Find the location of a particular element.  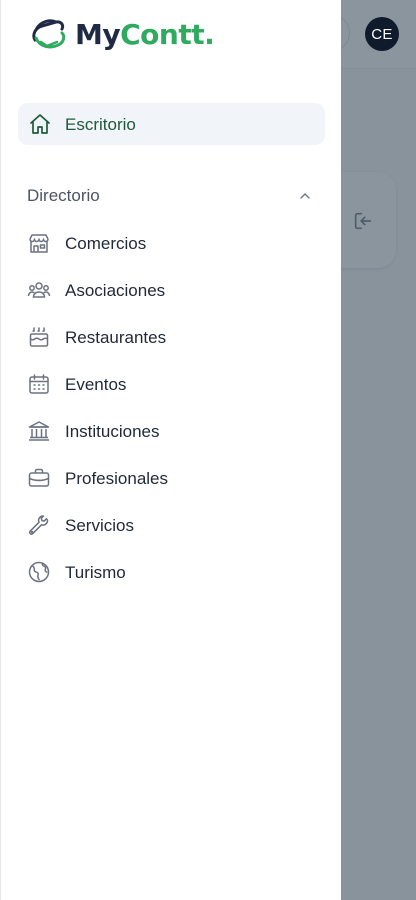

logo-mark-icon is located at coordinates (49, 34).